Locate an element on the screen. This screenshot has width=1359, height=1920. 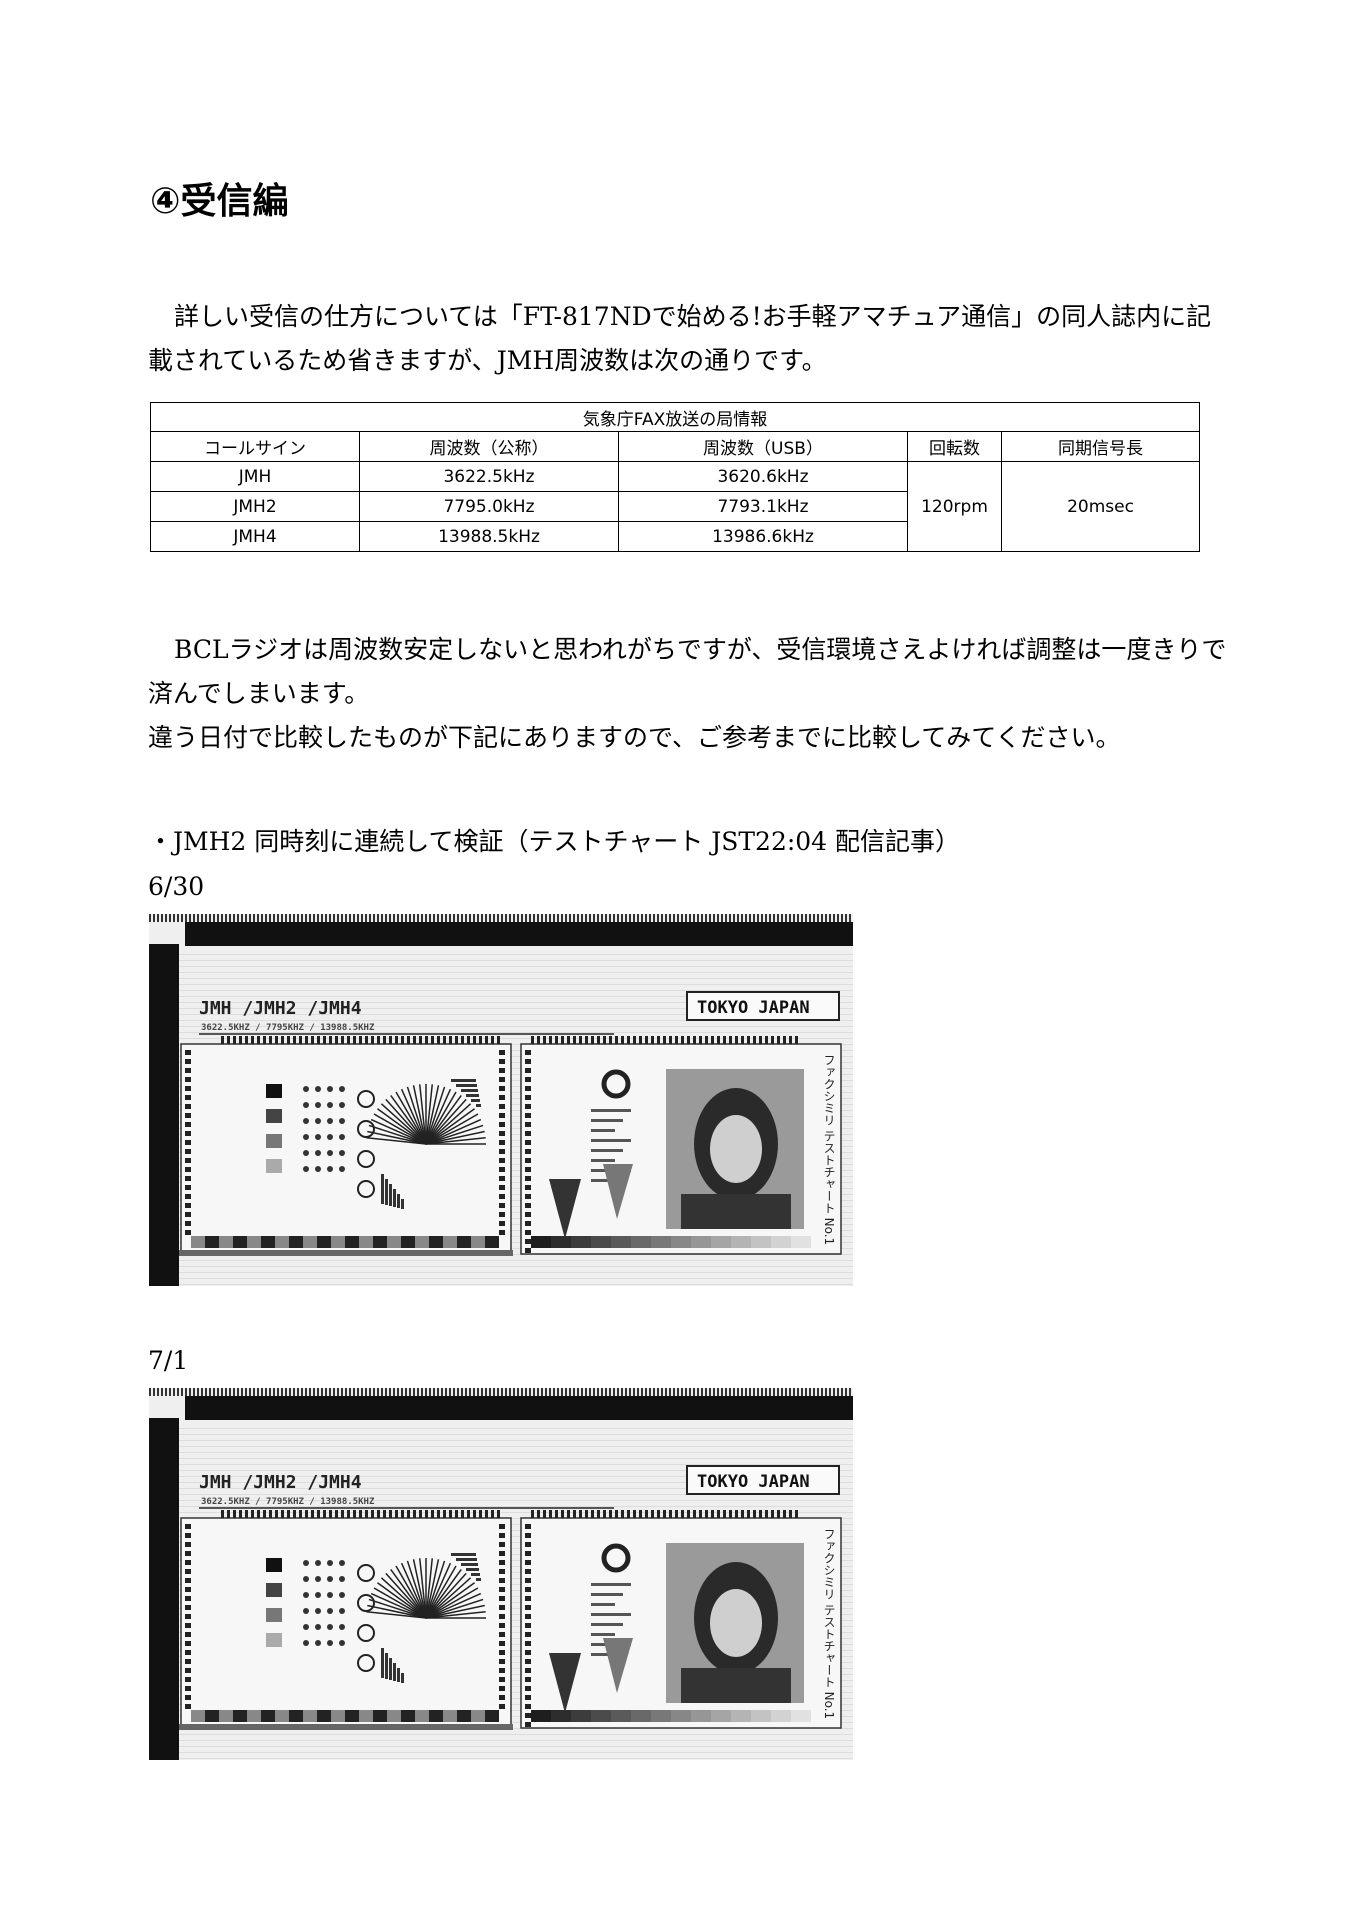
callsign-cell: JMH is located at coordinates (255, 476).